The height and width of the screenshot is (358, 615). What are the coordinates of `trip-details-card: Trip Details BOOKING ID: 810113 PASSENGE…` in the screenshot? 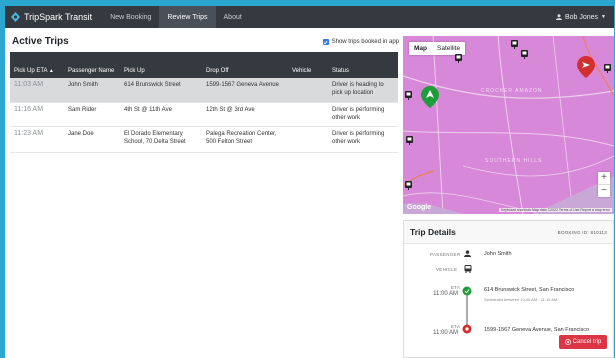 It's located at (508, 289).